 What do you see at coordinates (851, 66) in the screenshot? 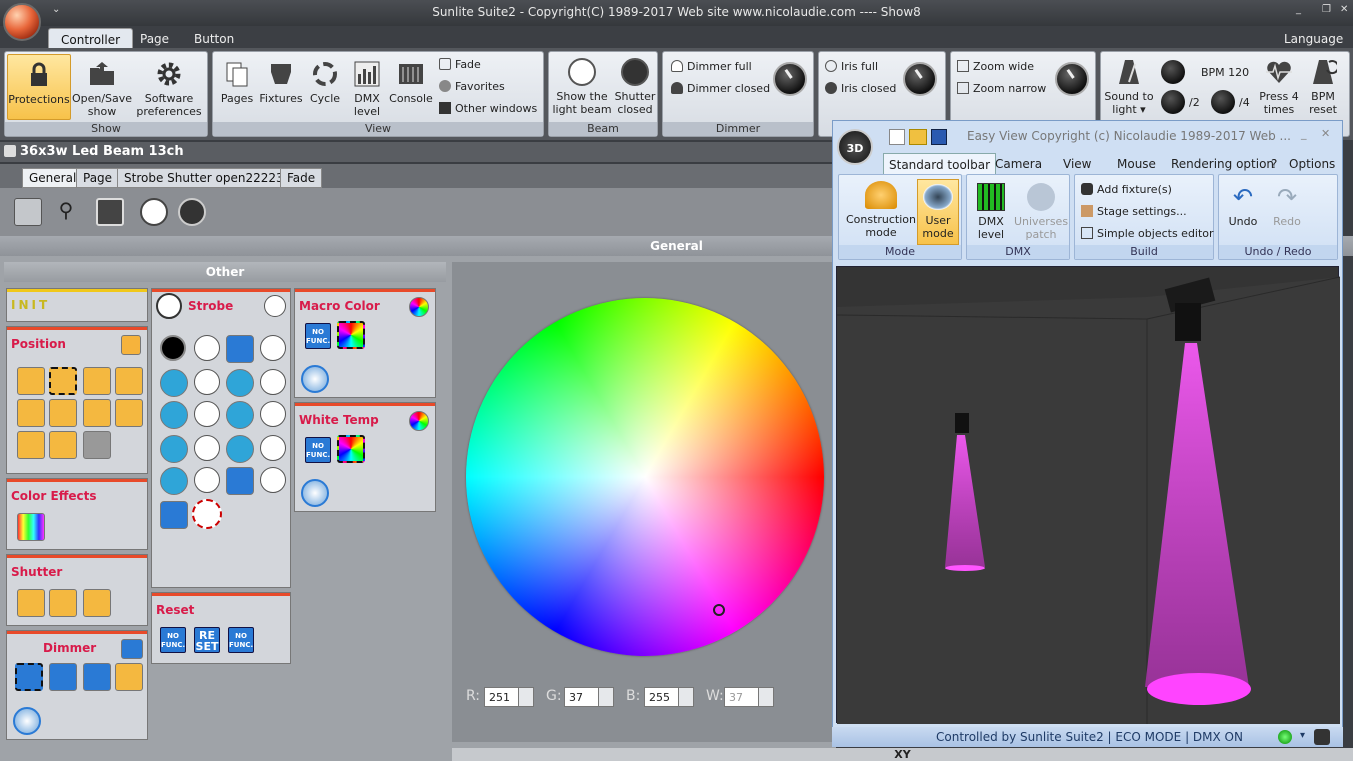
I see `iris-full-button: Iris full` at bounding box center [851, 66].